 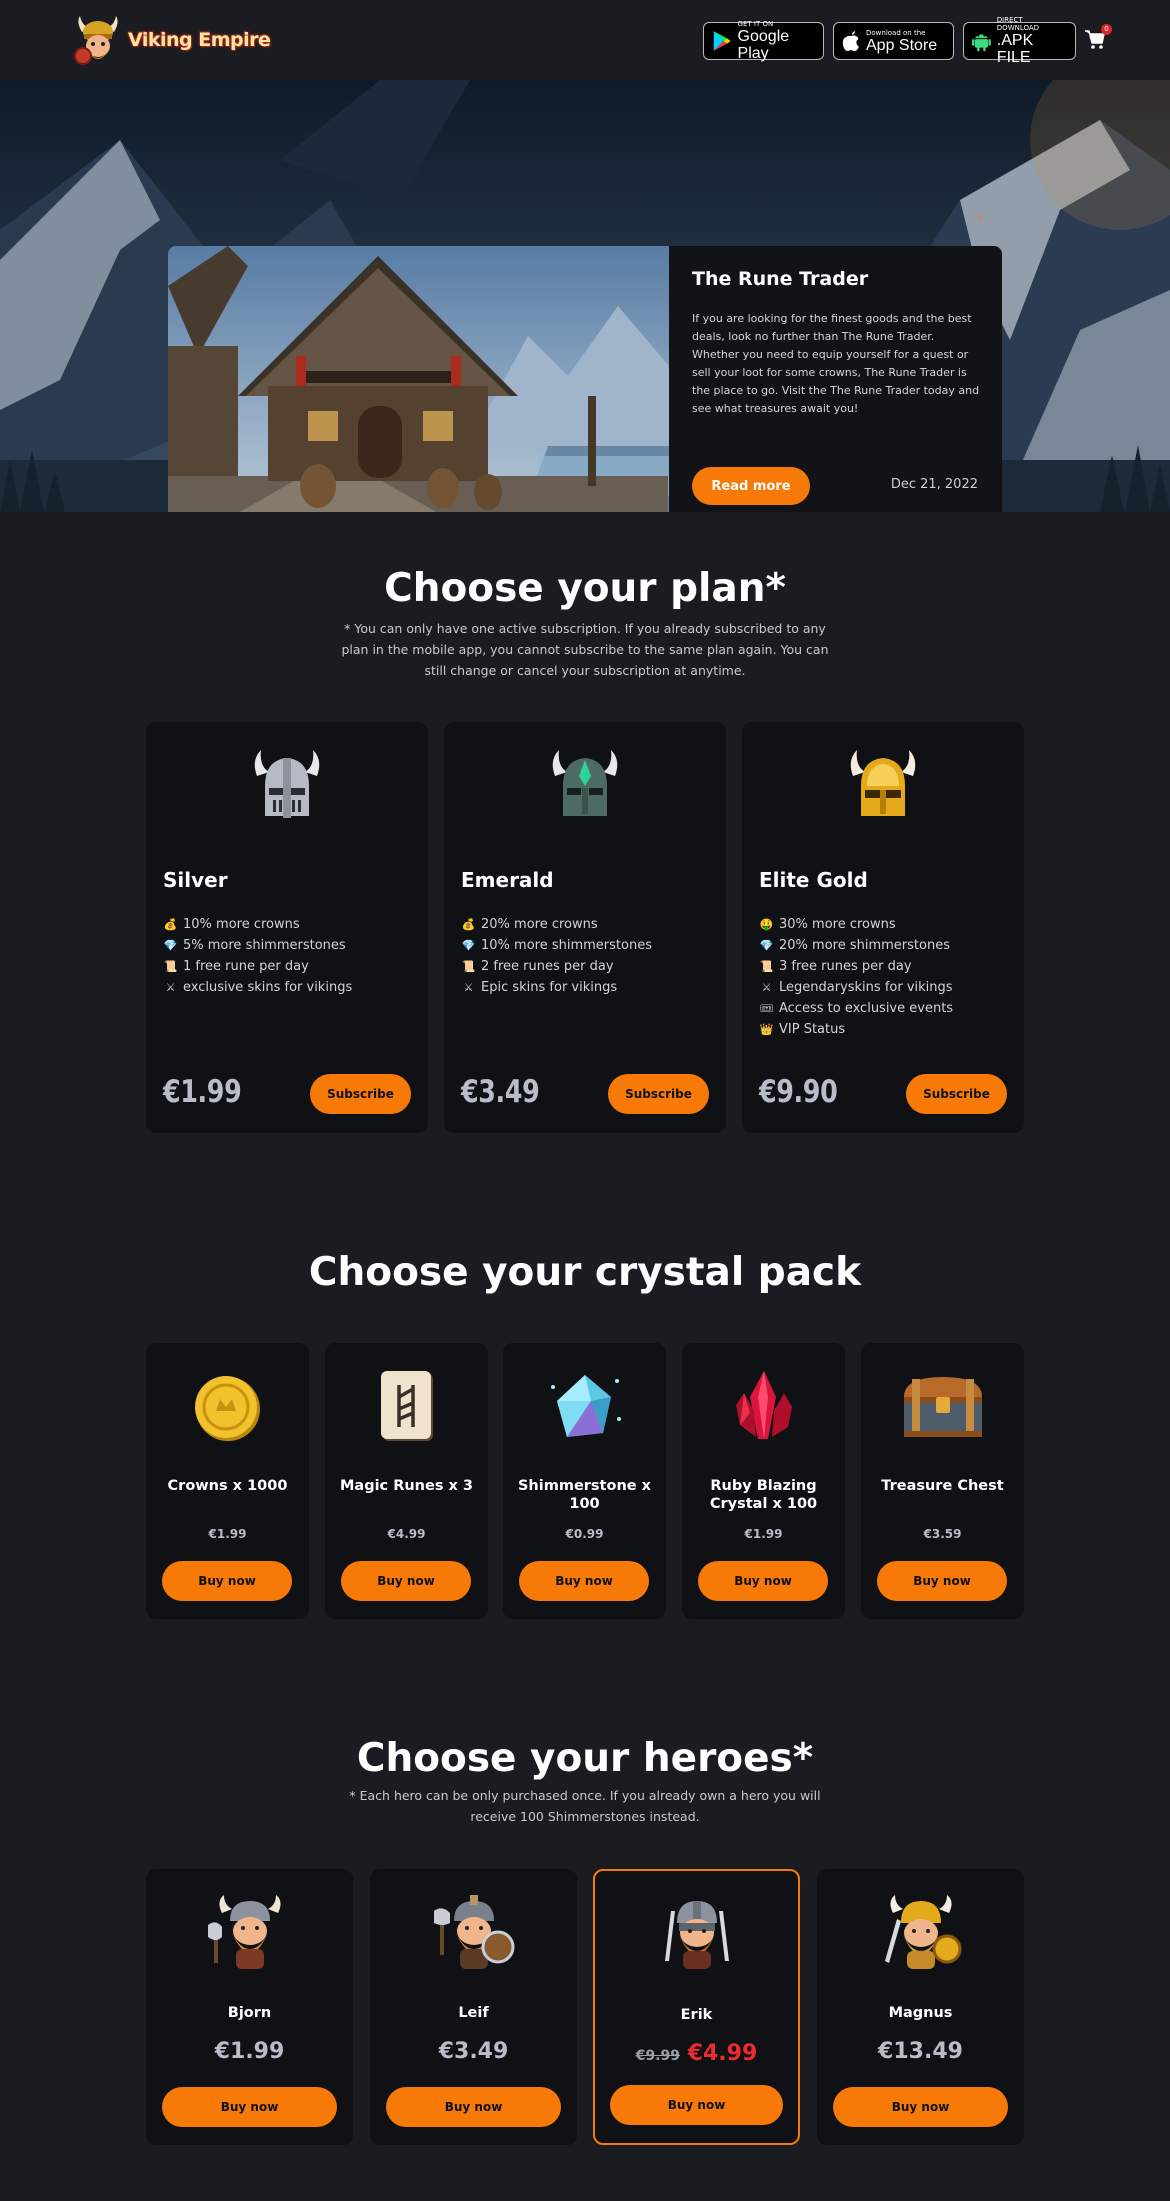 I want to click on feature-text: Legendaryskins for vikings, so click(x=866, y=987).